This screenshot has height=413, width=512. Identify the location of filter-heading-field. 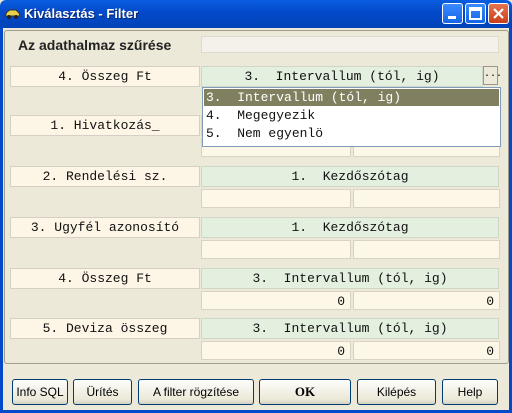
(350, 44).